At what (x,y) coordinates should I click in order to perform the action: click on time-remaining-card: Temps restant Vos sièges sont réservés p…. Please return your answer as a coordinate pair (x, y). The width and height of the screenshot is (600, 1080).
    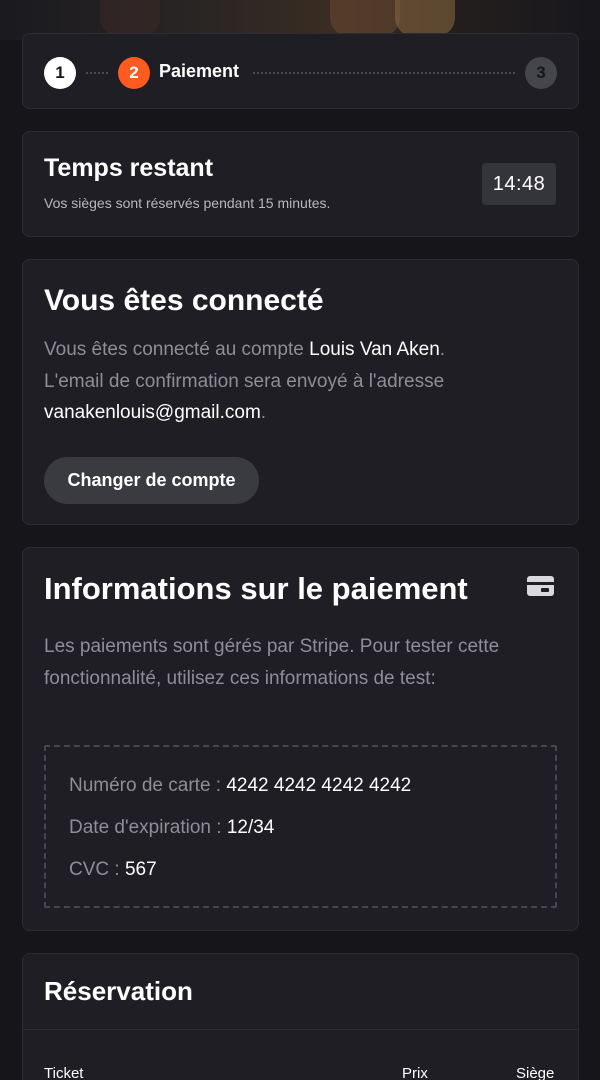
    Looking at the image, I should click on (300, 184).